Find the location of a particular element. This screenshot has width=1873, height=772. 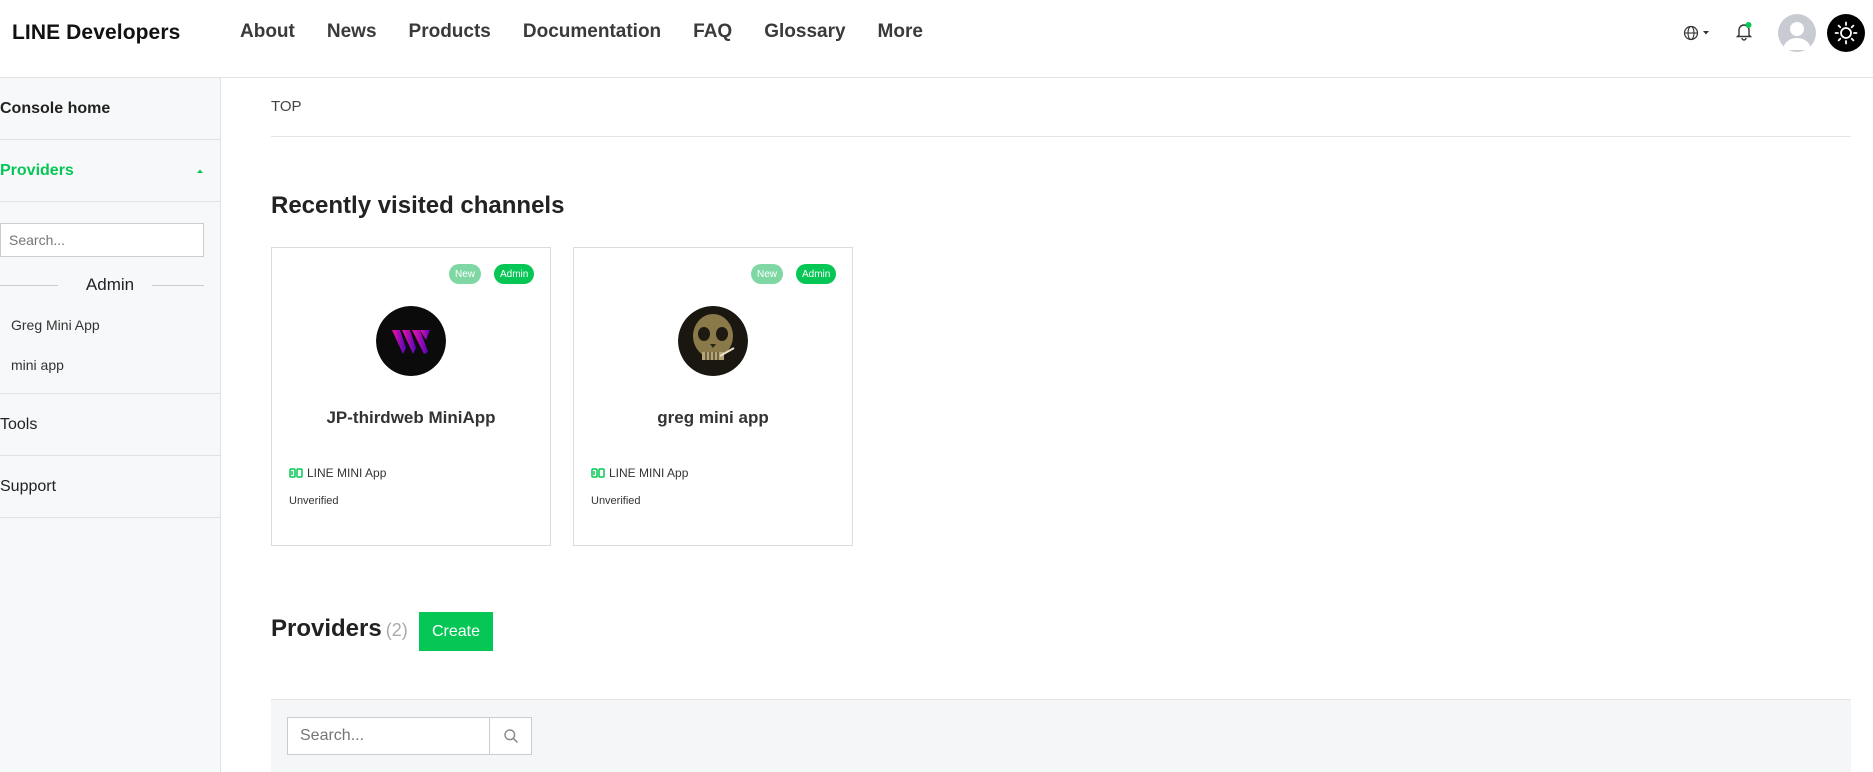

chevron-up-icon is located at coordinates (200, 171).